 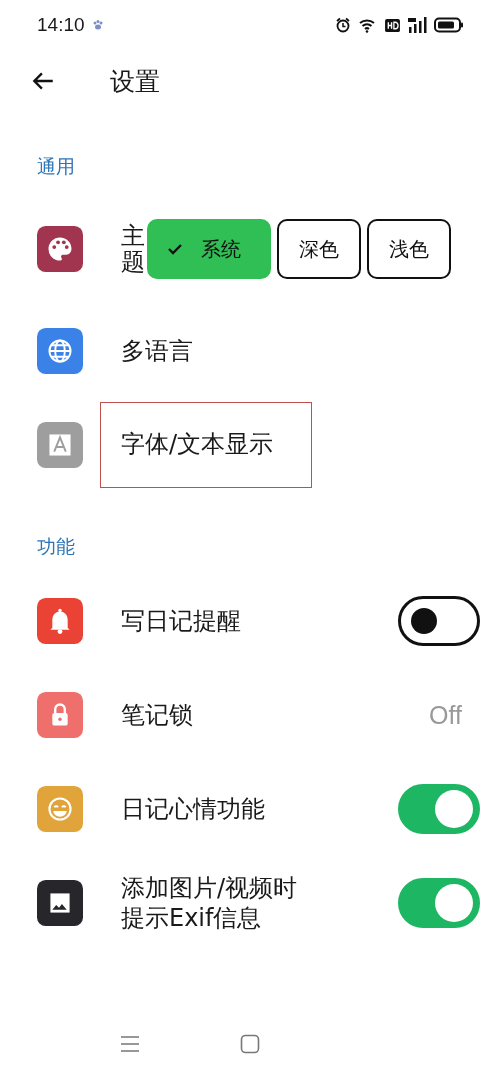 What do you see at coordinates (319, 249) in the screenshot?
I see `theme-option: 深色` at bounding box center [319, 249].